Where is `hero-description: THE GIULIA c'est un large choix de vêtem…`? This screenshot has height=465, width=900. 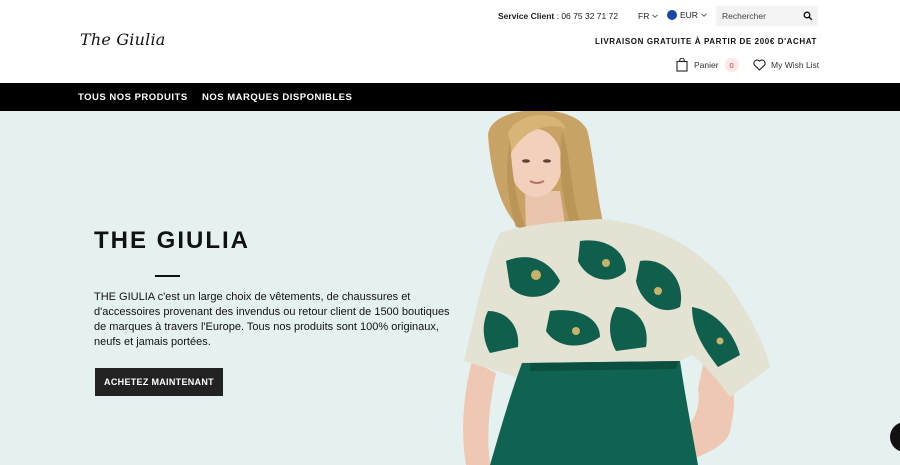
hero-description: THE GIULIA c'est un large choix de vêtem… is located at coordinates (272, 319).